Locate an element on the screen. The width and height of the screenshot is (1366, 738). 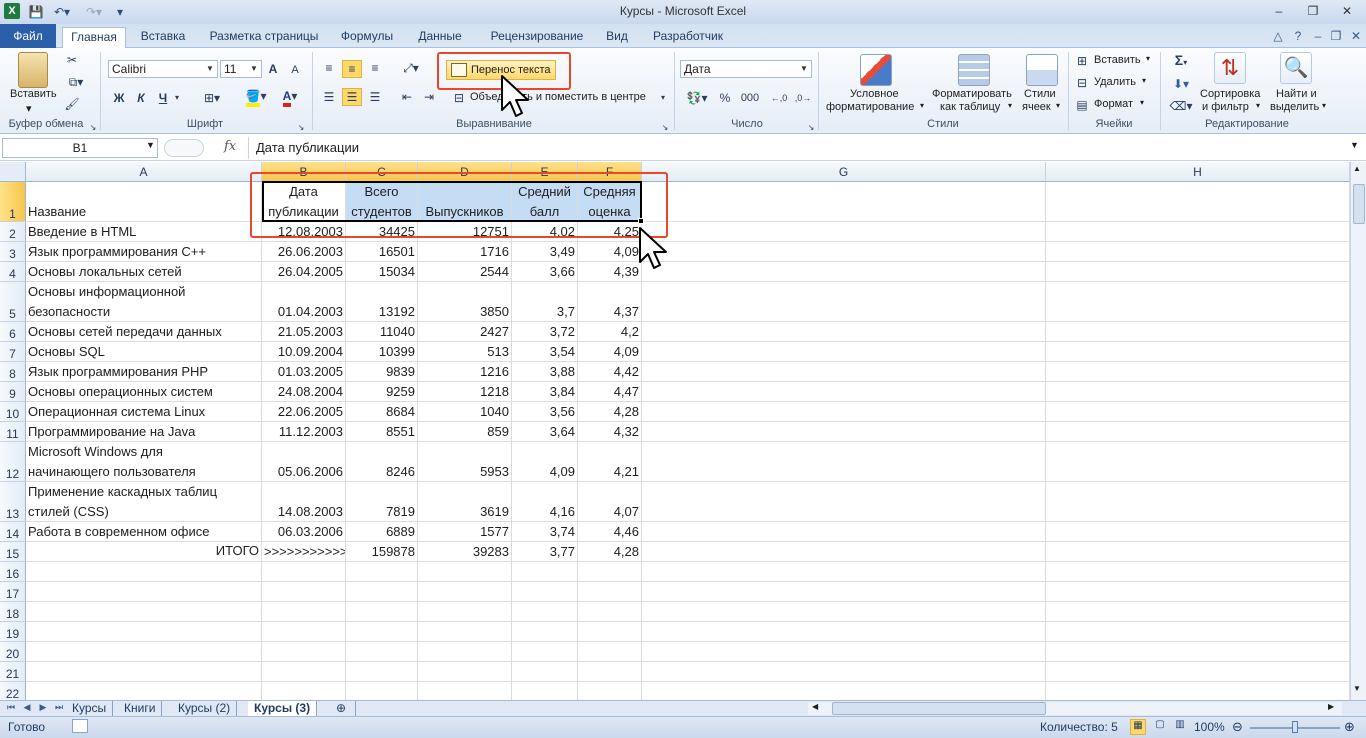
decrease-decimal-icon: ,0→ is located at coordinates (803, 98).